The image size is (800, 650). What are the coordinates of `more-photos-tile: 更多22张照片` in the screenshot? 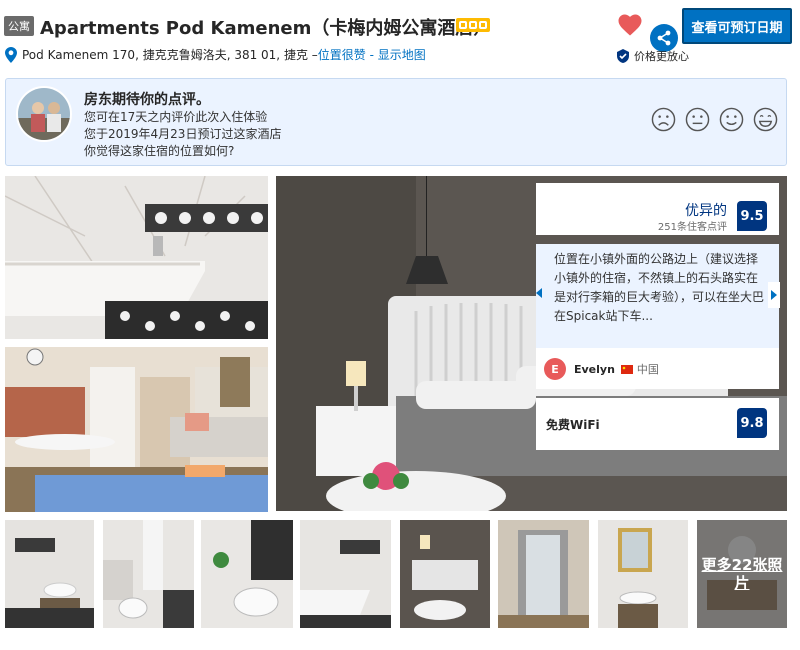 It's located at (742, 574).